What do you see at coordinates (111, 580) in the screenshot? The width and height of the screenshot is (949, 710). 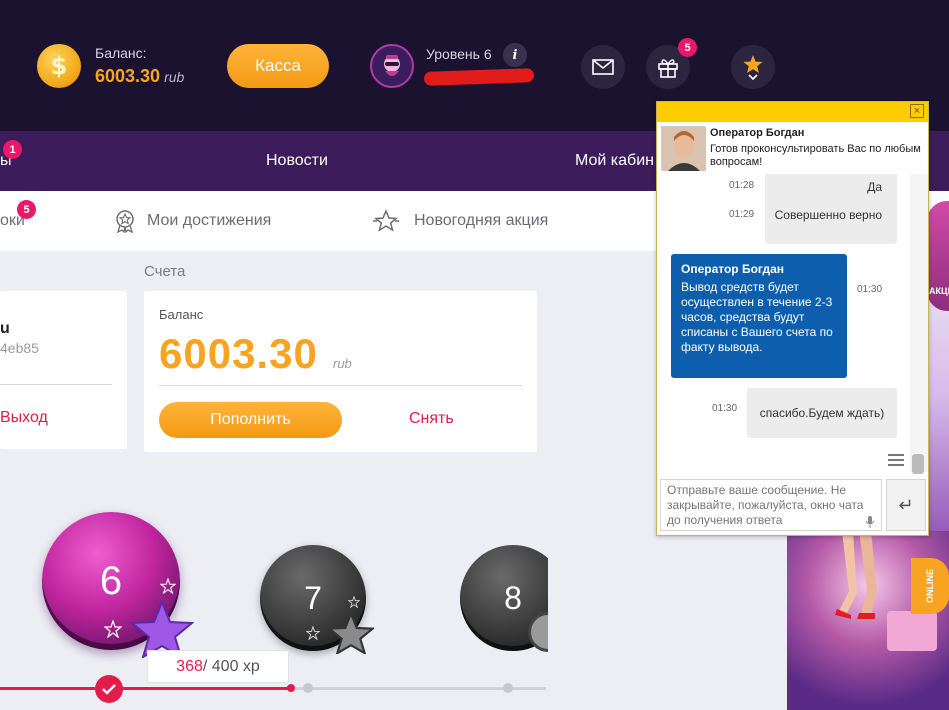 I see `level-number: 6` at bounding box center [111, 580].